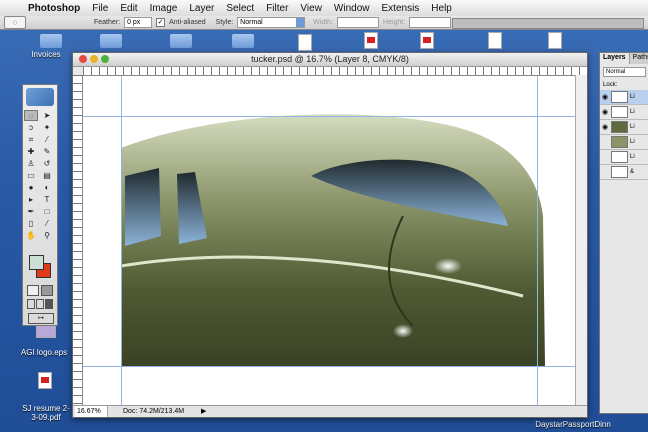  What do you see at coordinates (47, 115) in the screenshot?
I see `move-tool-icon: ➤` at bounding box center [47, 115].